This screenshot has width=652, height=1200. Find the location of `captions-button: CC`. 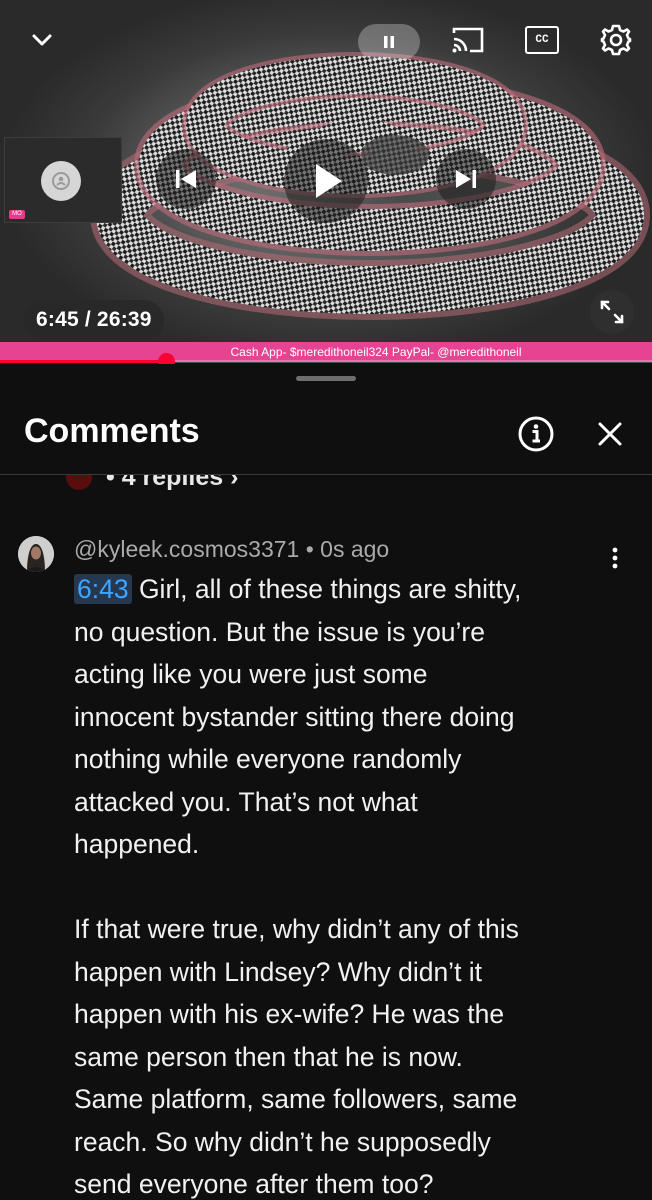

captions-button: CC is located at coordinates (542, 40).